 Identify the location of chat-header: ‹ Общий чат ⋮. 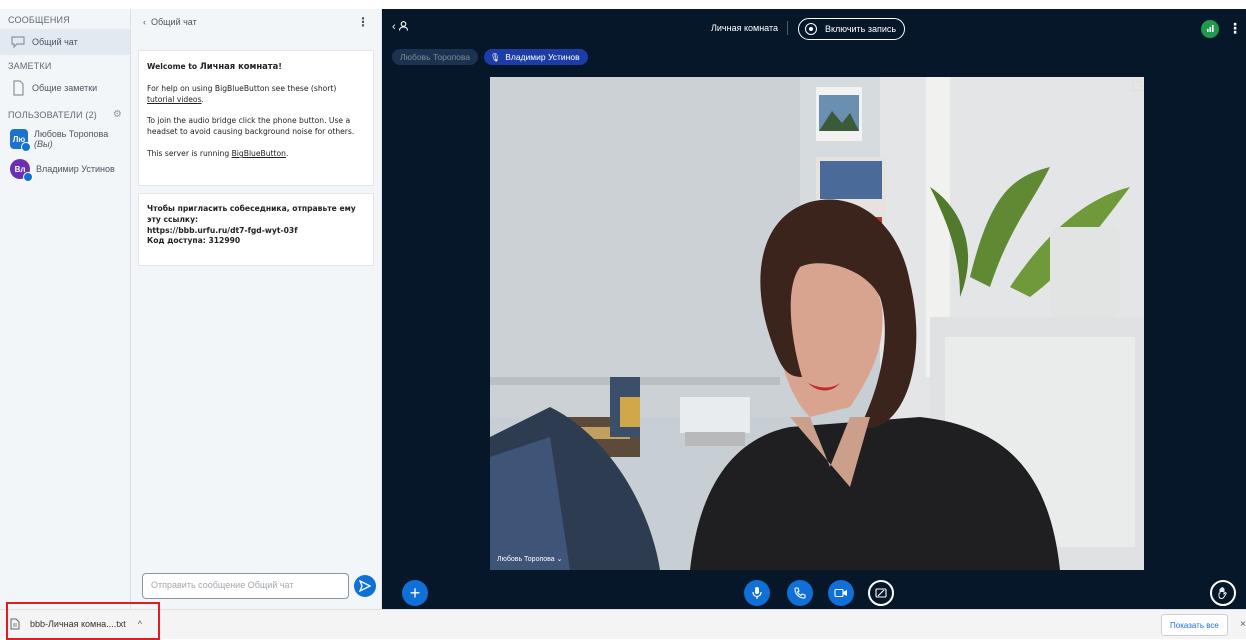
(256, 22).